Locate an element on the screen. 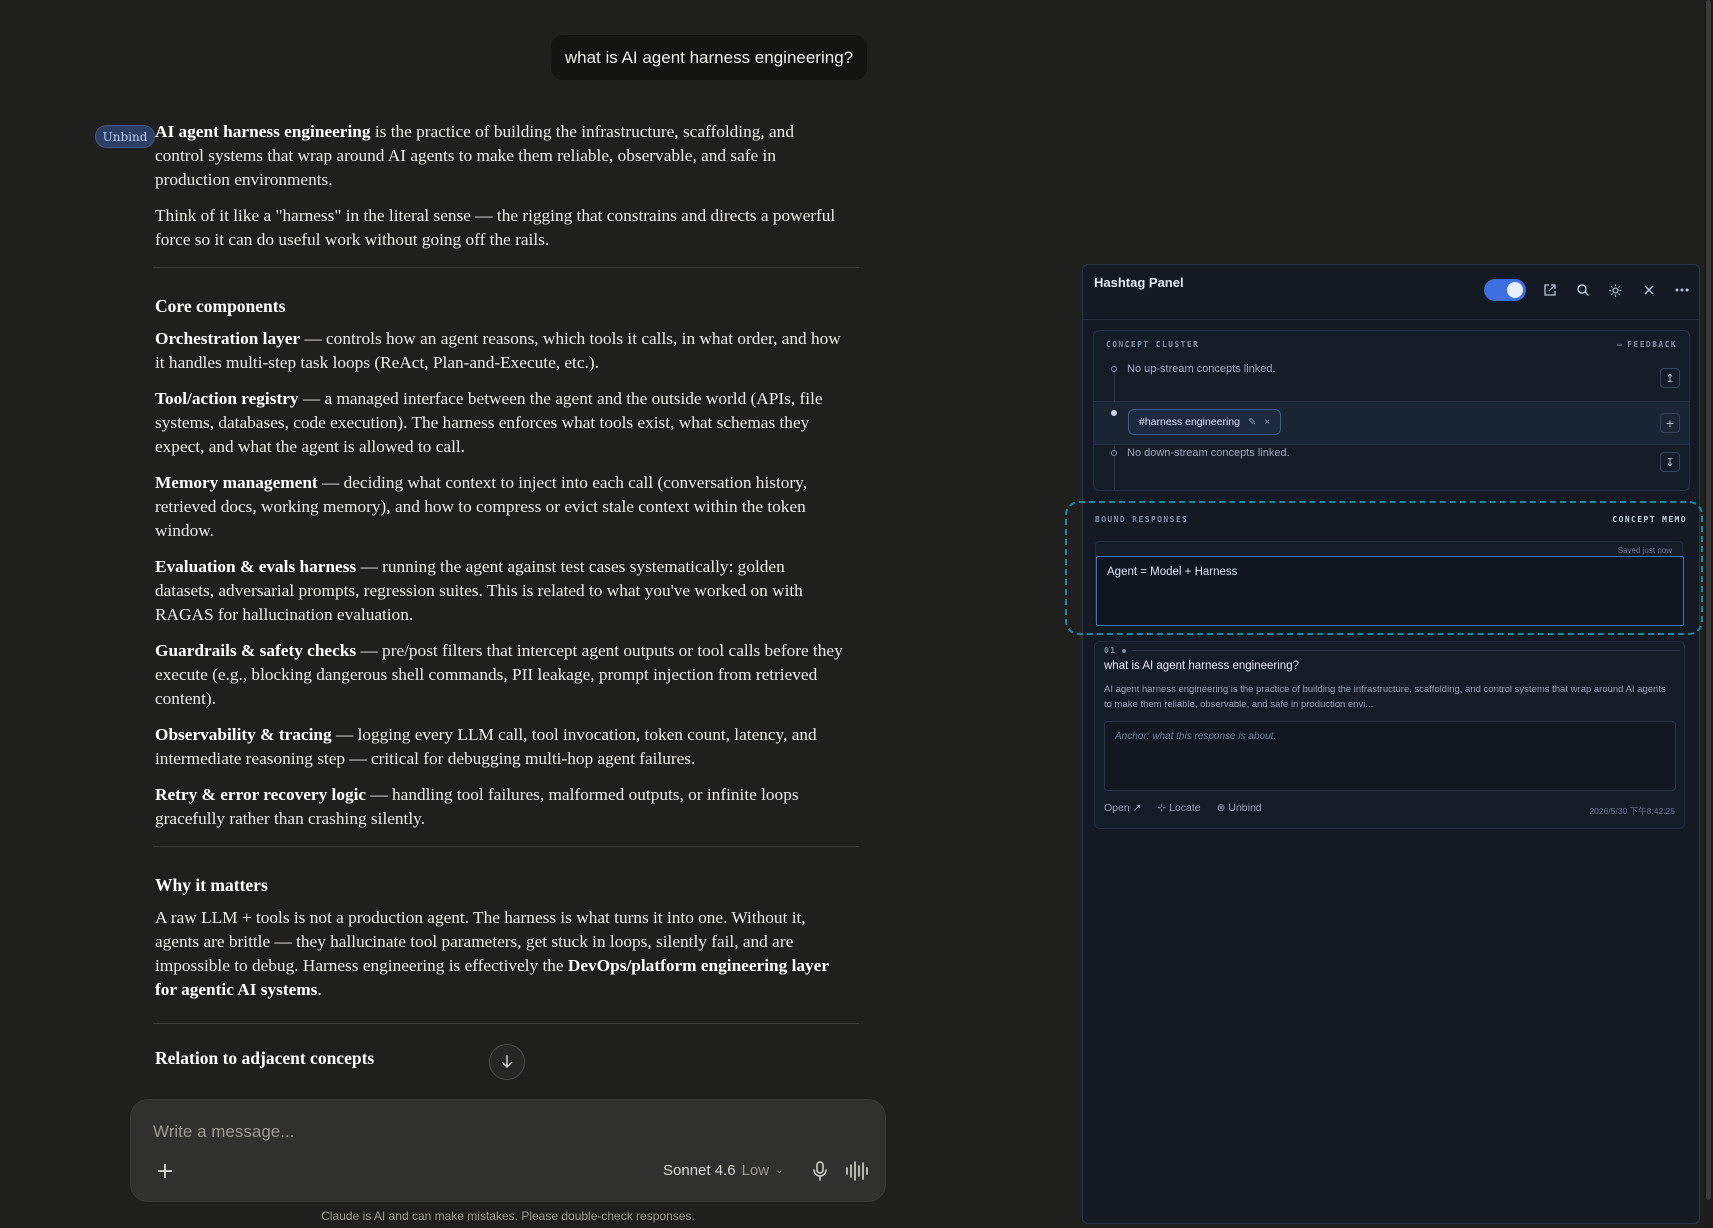 This screenshot has width=1713, height=1228. panel-header-divider is located at coordinates (1391, 319).